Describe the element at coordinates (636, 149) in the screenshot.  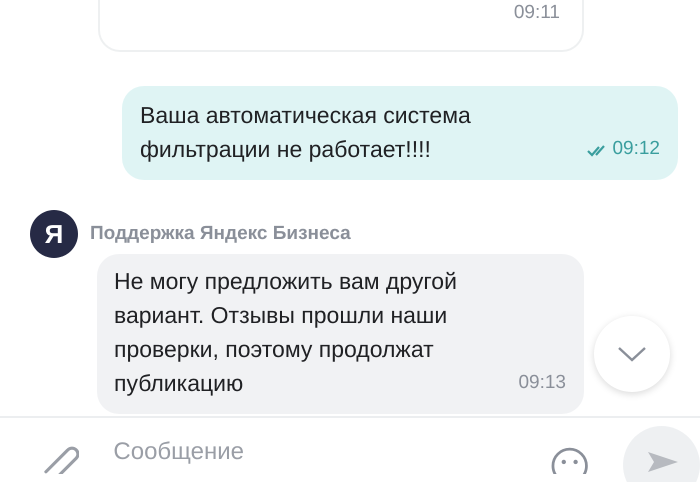
I see `message-time: 09:12` at that location.